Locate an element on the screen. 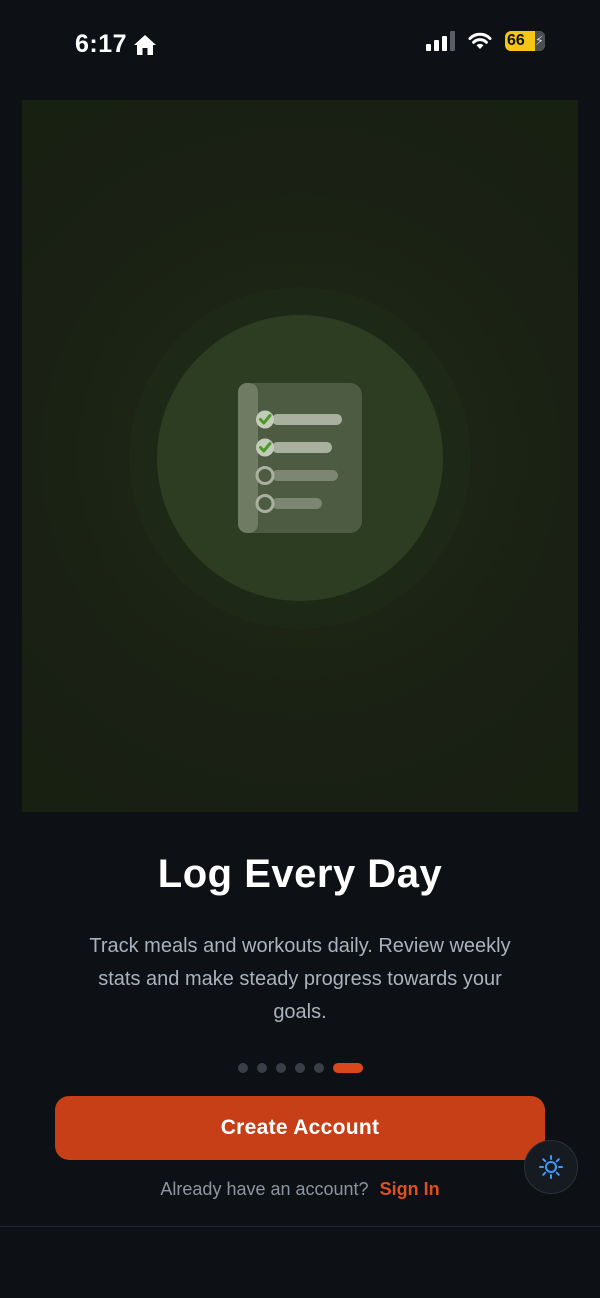 The height and width of the screenshot is (1298, 600). sign-in-prompt: Already have an account? Sign In is located at coordinates (300, 1189).